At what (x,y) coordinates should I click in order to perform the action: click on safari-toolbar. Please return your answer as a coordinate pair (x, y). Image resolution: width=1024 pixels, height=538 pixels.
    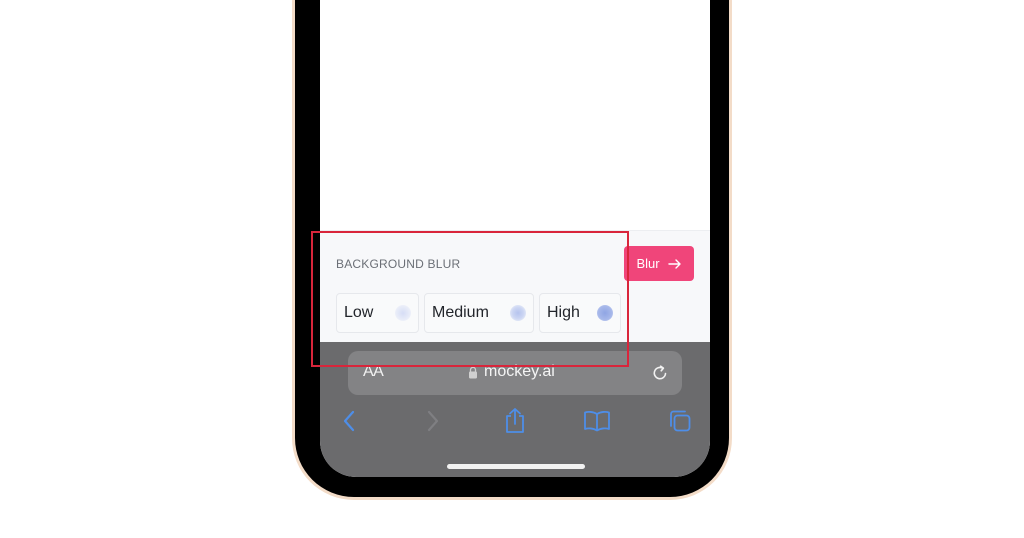
    Looking at the image, I should click on (515, 421).